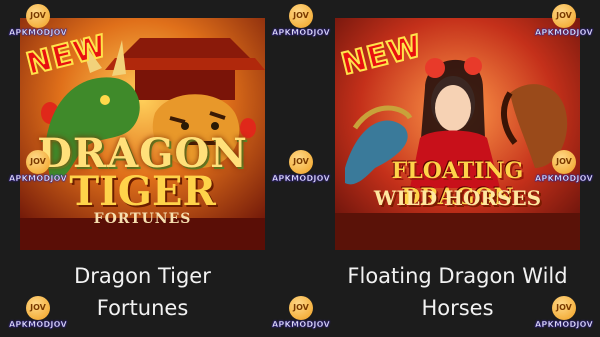 The width and height of the screenshot is (600, 337). What do you see at coordinates (142, 219) in the screenshot?
I see `game-logo-line3: FORTUNES` at bounding box center [142, 219].